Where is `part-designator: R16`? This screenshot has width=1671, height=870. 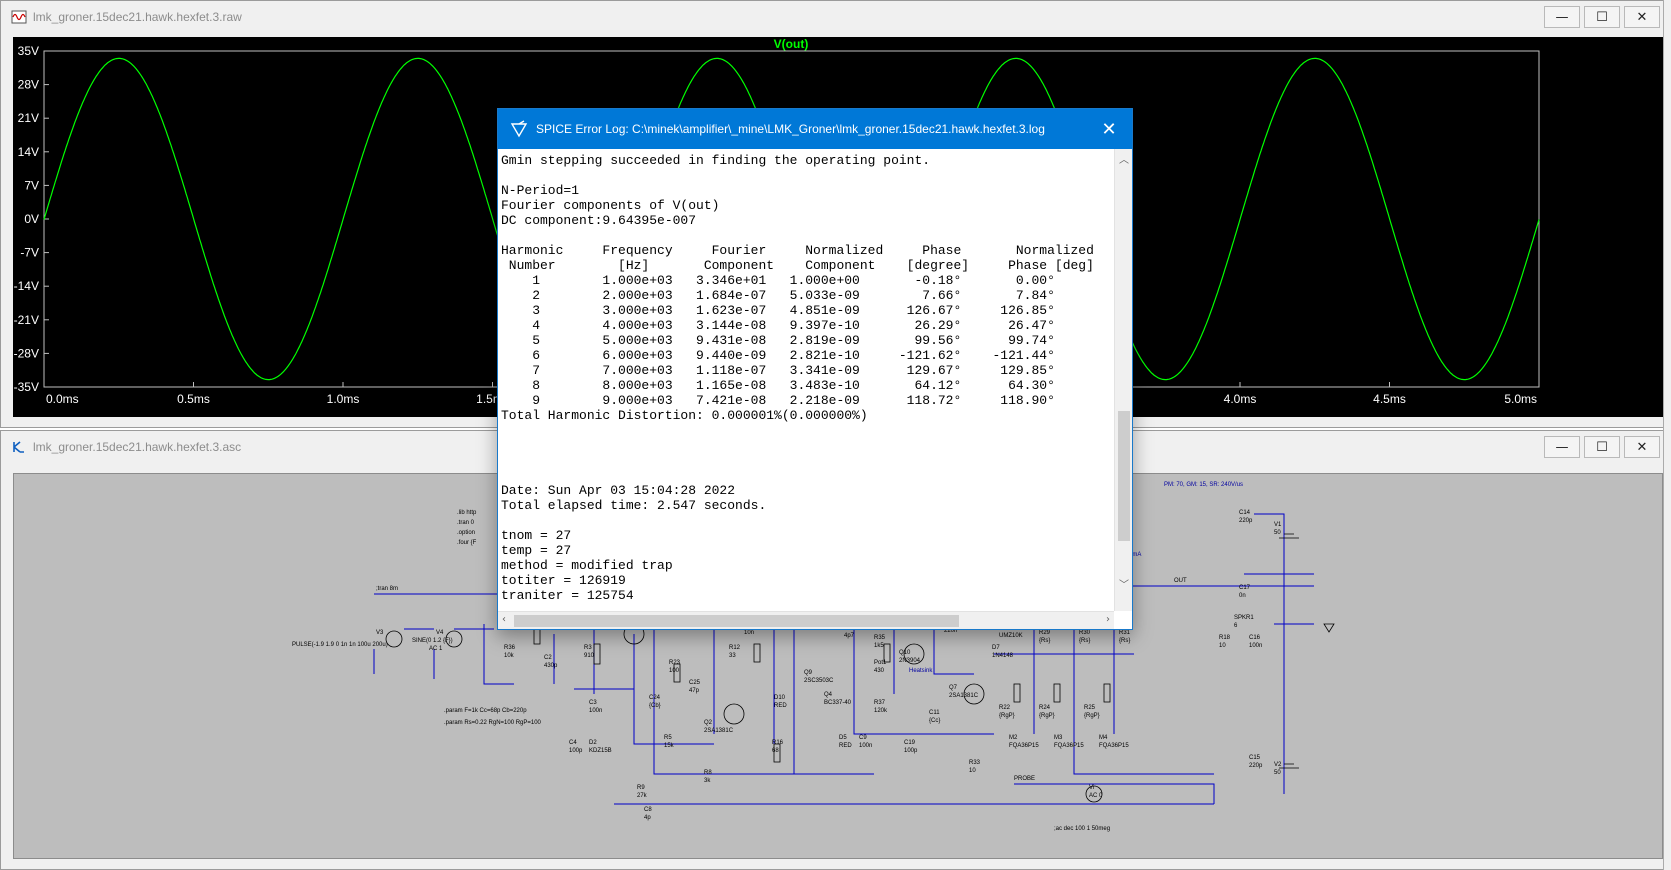
part-designator: R16 is located at coordinates (778, 743).